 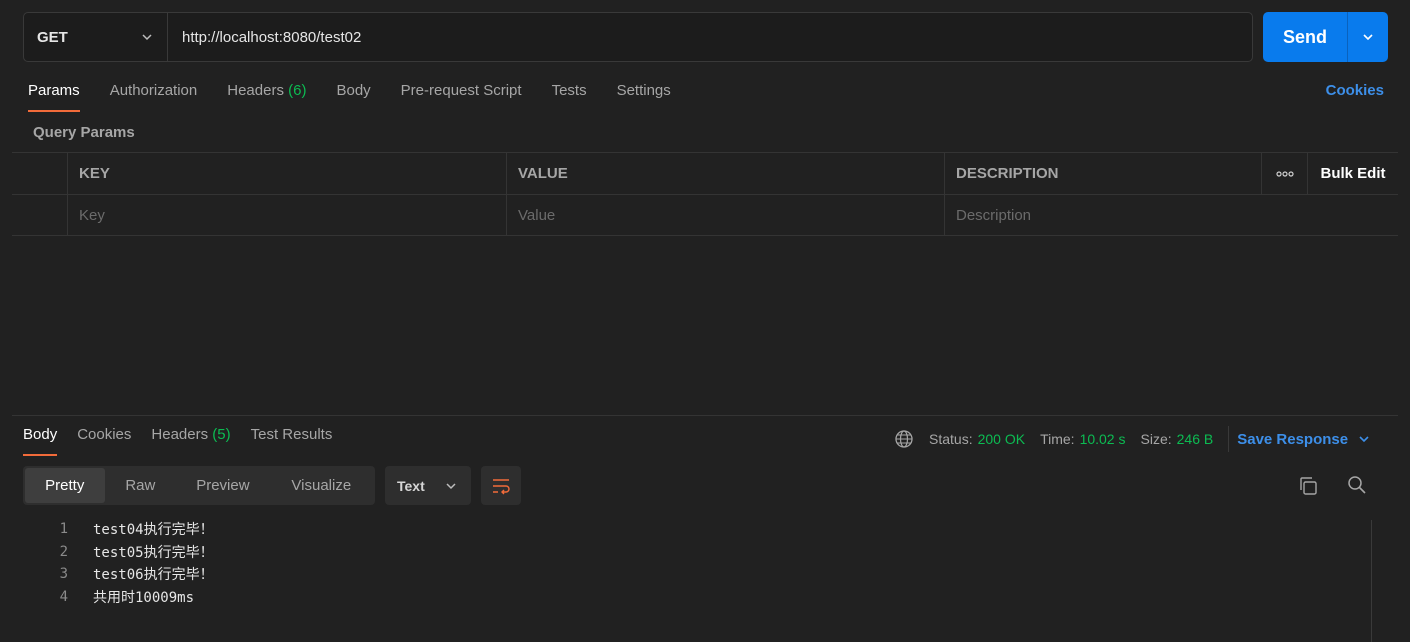 I want to click on more-dots-icon, so click(x=1284, y=173).